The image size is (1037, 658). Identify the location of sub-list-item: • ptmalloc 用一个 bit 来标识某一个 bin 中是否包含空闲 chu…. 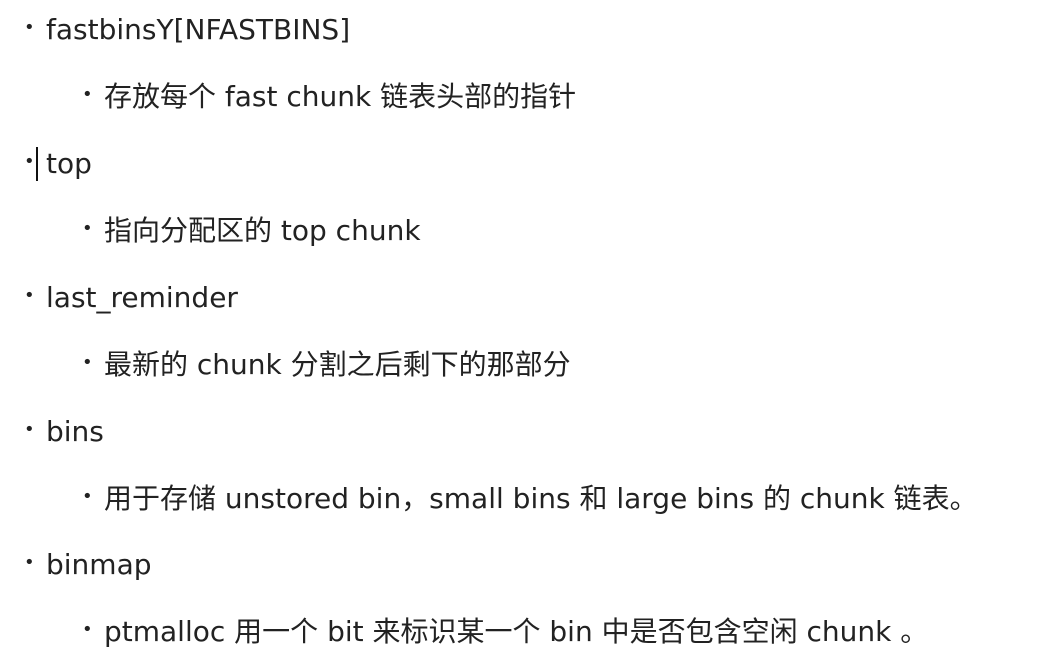
(505, 631).